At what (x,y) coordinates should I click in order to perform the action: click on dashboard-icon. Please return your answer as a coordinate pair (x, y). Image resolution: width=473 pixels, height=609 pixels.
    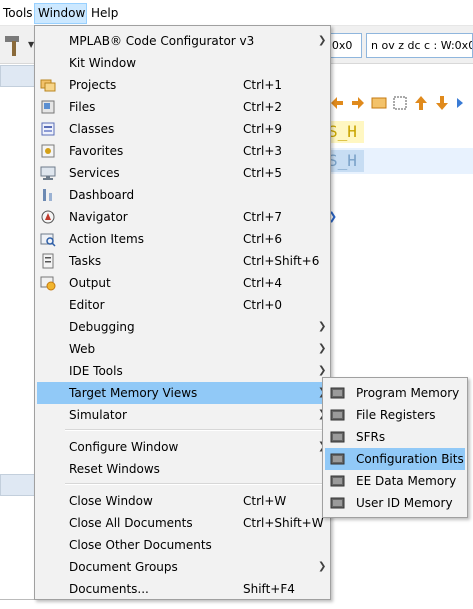
    Looking at the image, I should click on (47, 195).